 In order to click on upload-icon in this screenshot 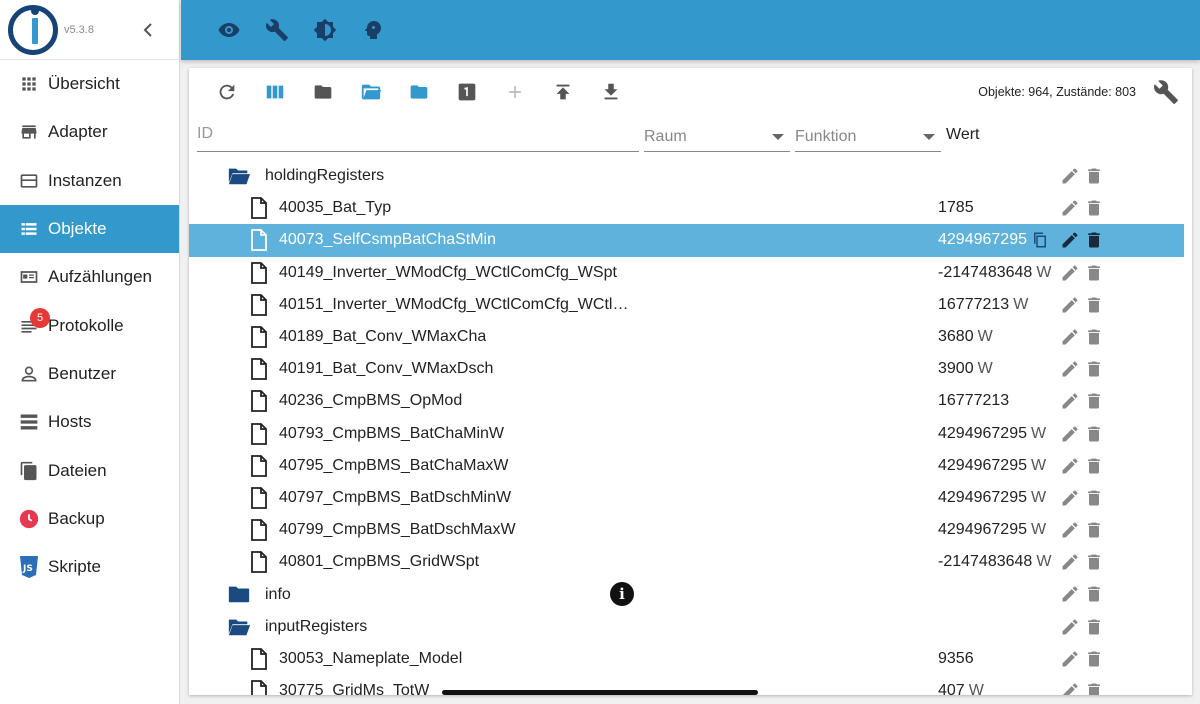, I will do `click(563, 92)`.